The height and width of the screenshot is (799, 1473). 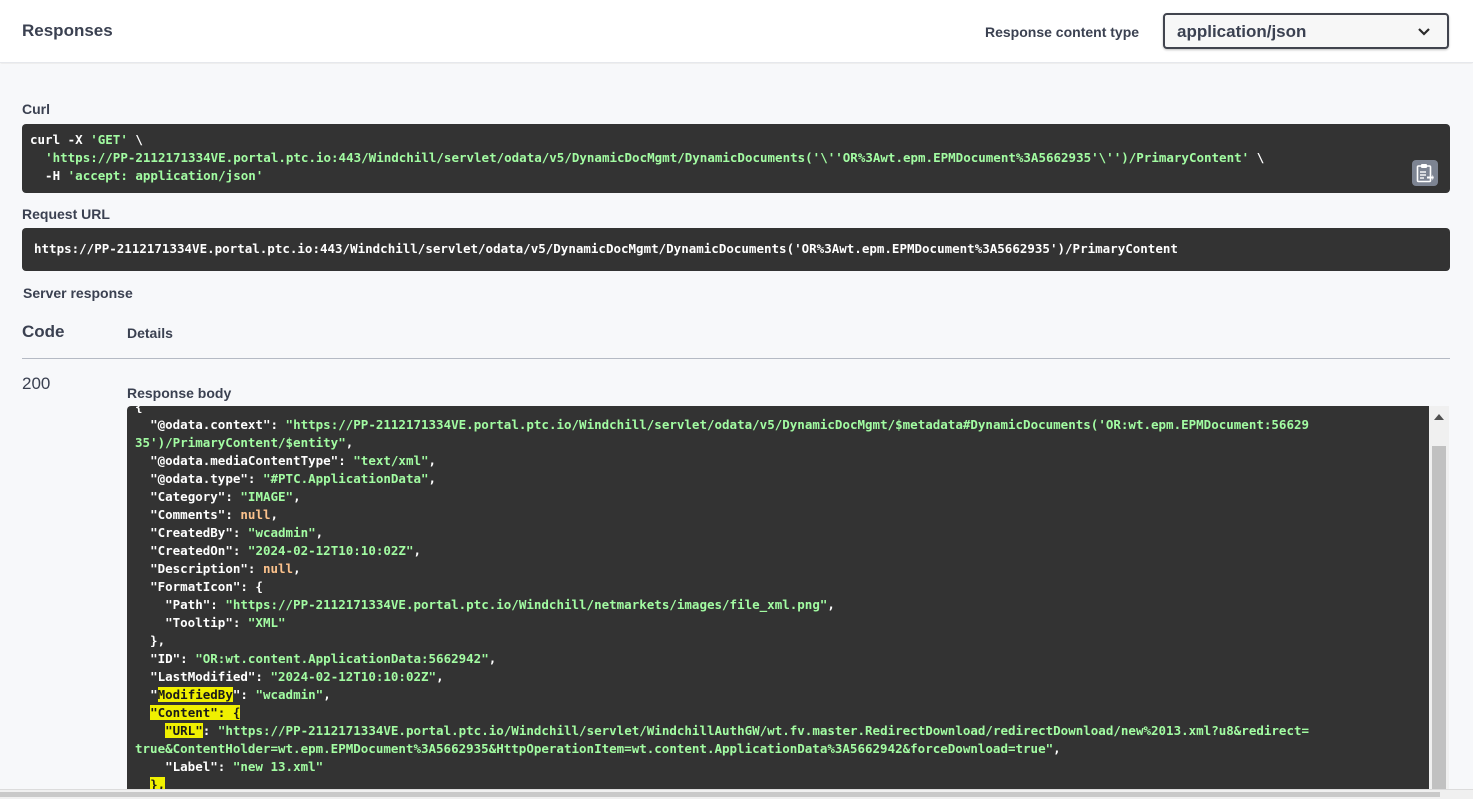 I want to click on request-url-label: Request URL, so click(x=66, y=214).